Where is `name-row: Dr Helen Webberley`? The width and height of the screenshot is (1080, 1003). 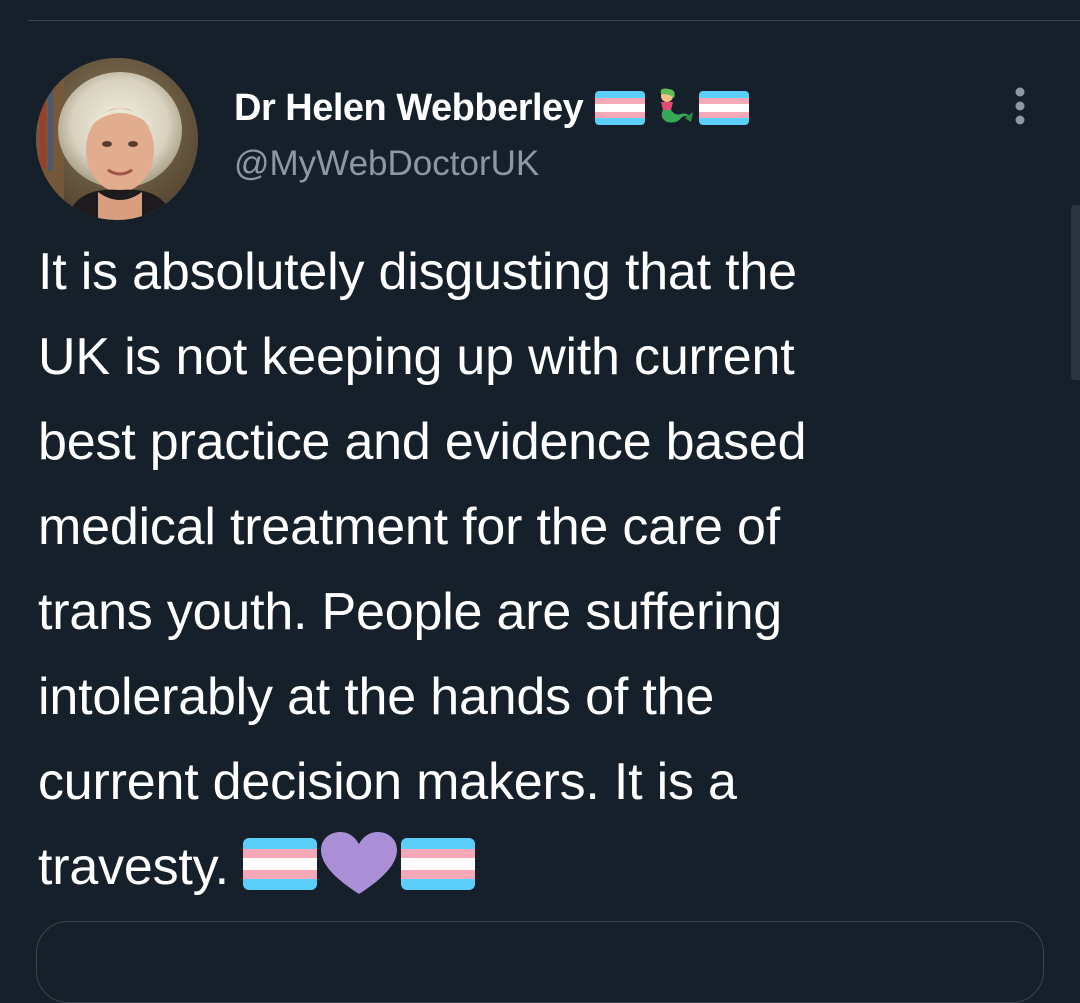
name-row: Dr Helen Webberley is located at coordinates (617, 108).